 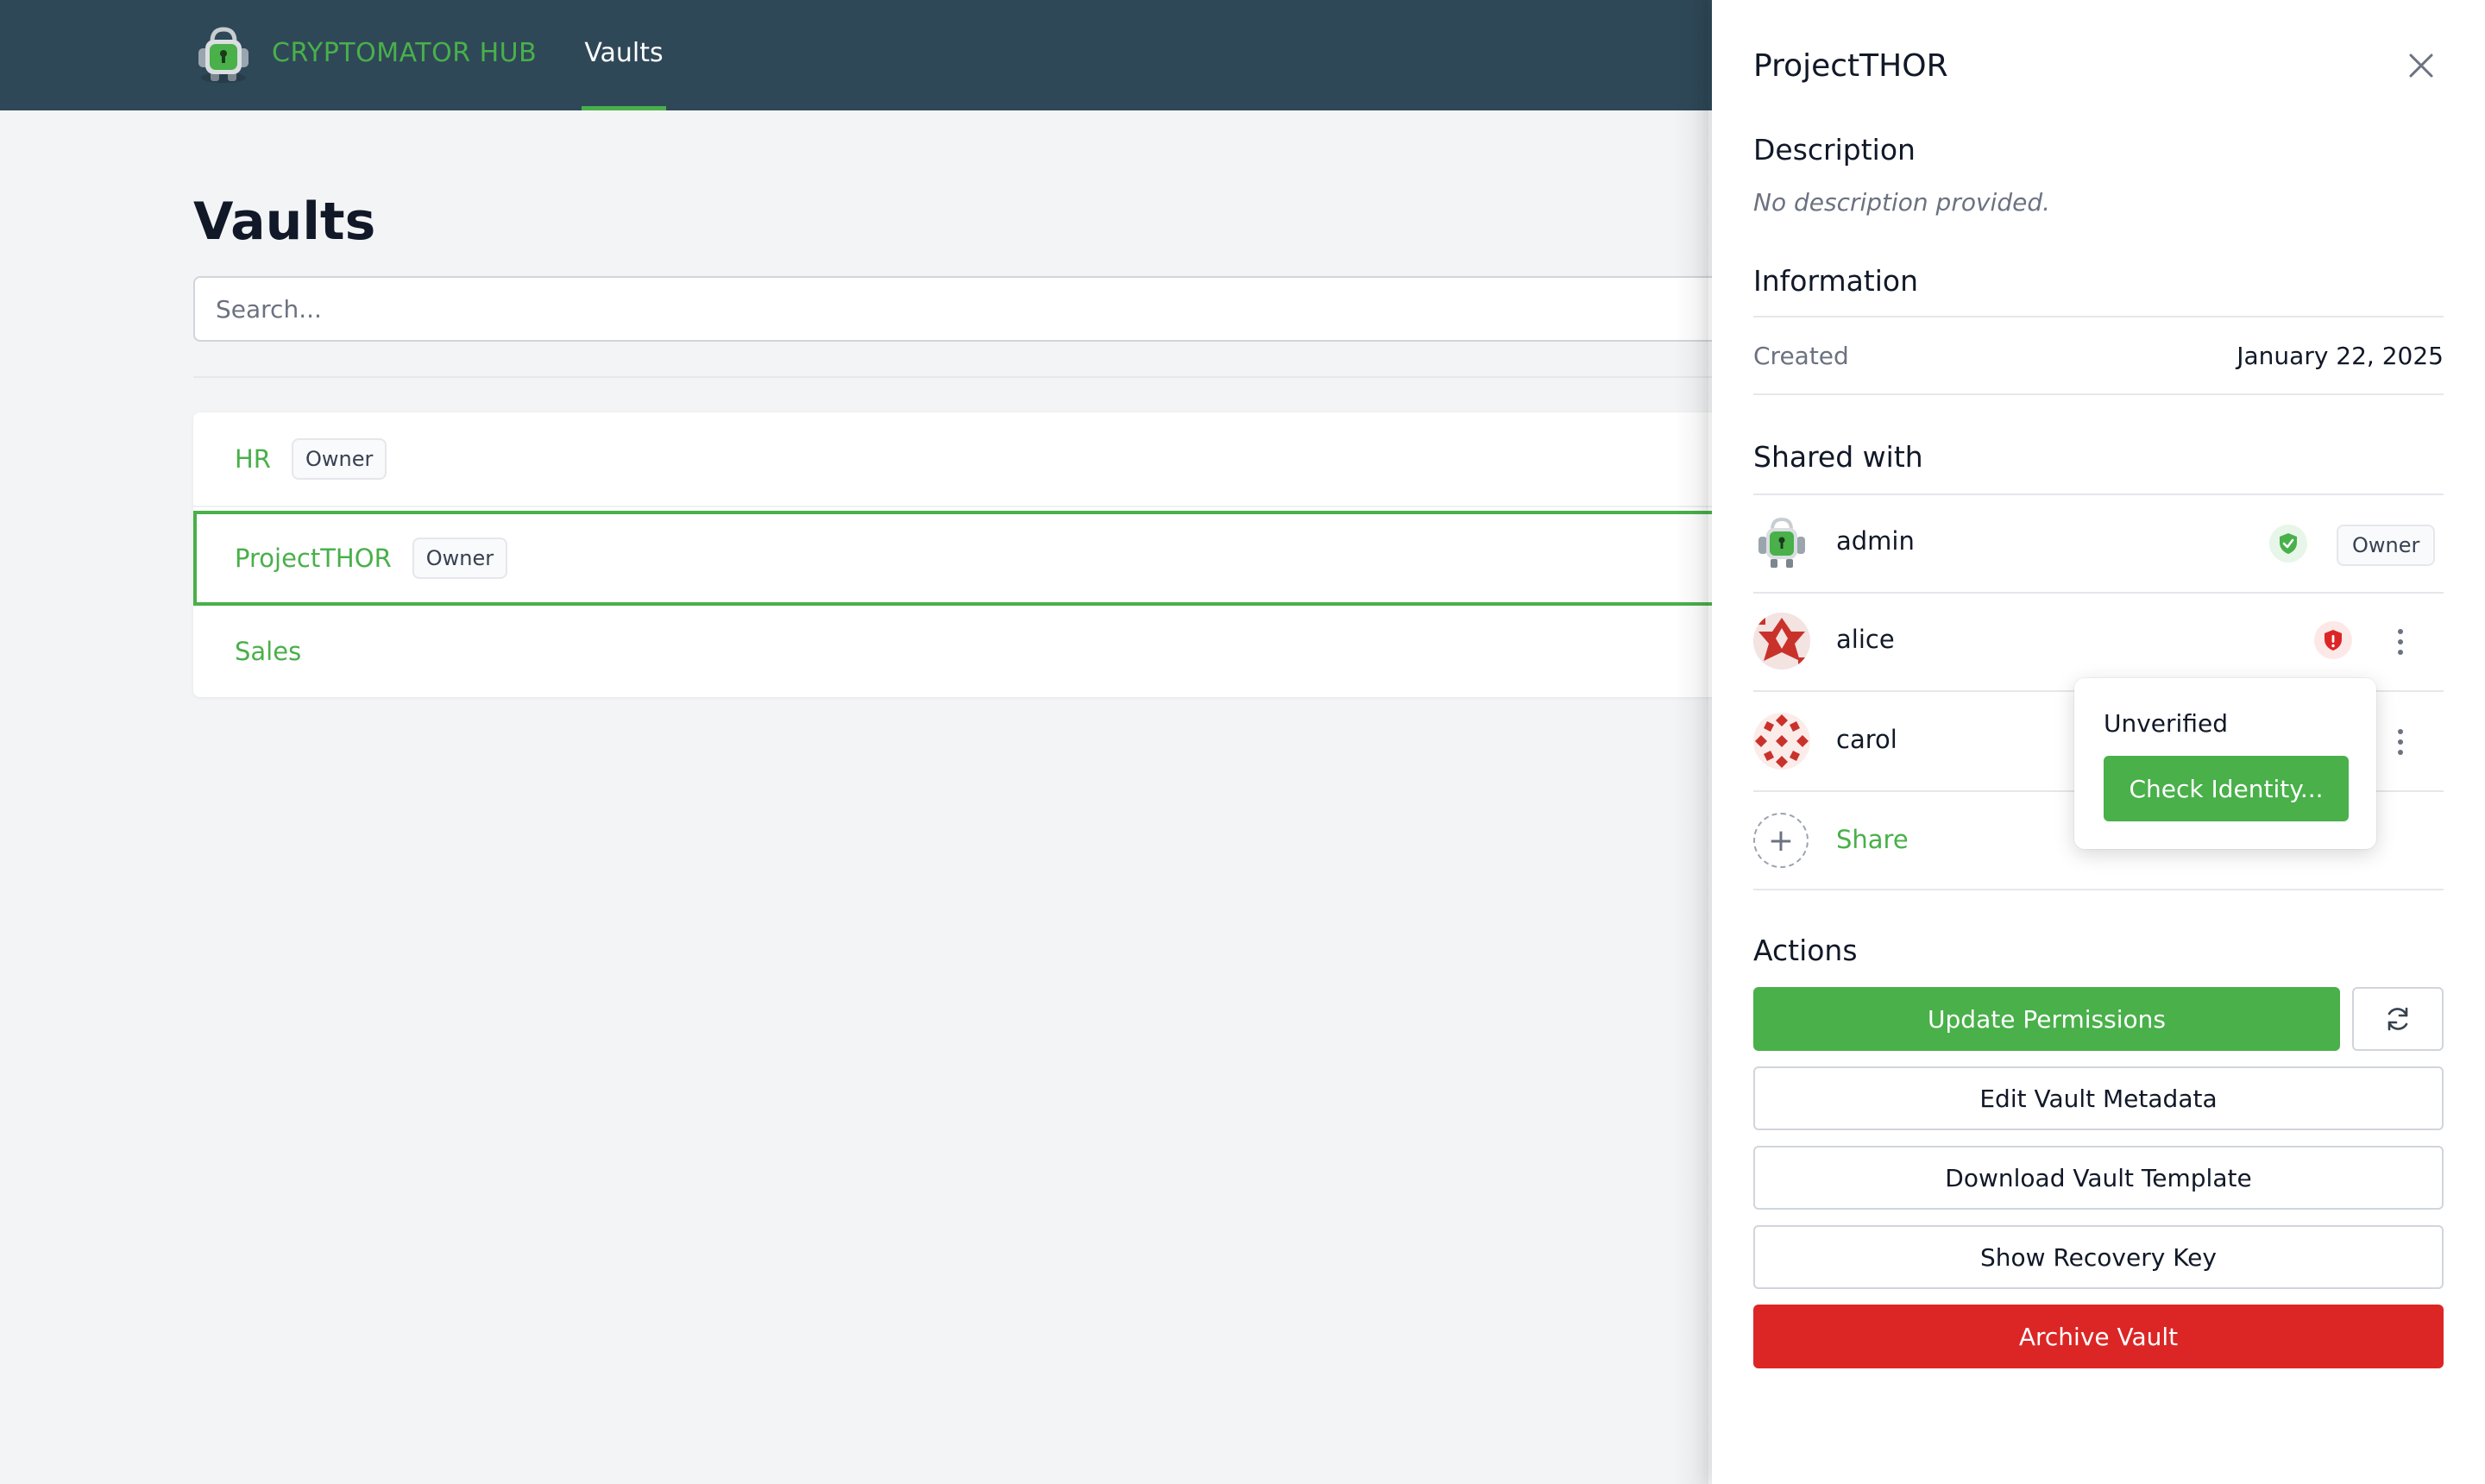 I want to click on vault-name: HR, so click(x=253, y=459).